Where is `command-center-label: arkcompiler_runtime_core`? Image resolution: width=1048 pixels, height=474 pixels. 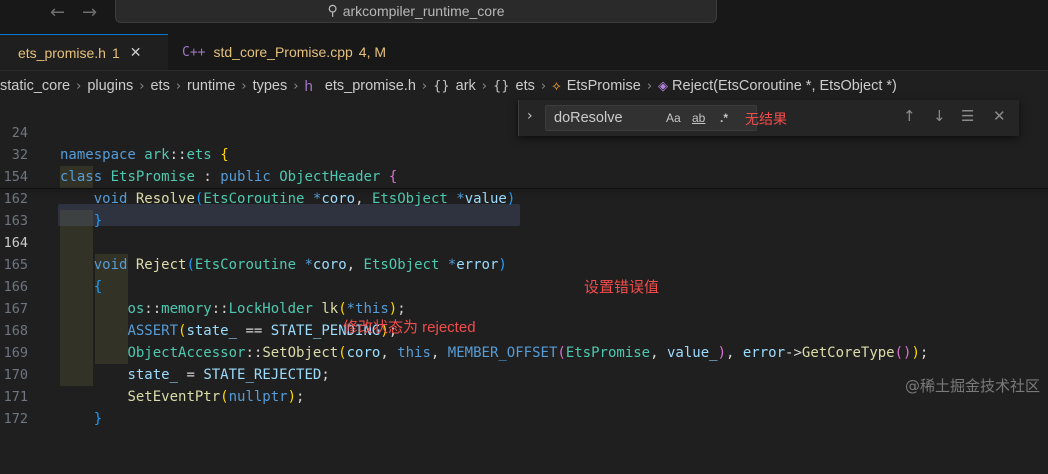
command-center-label: arkcompiler_runtime_core is located at coordinates (423, 11).